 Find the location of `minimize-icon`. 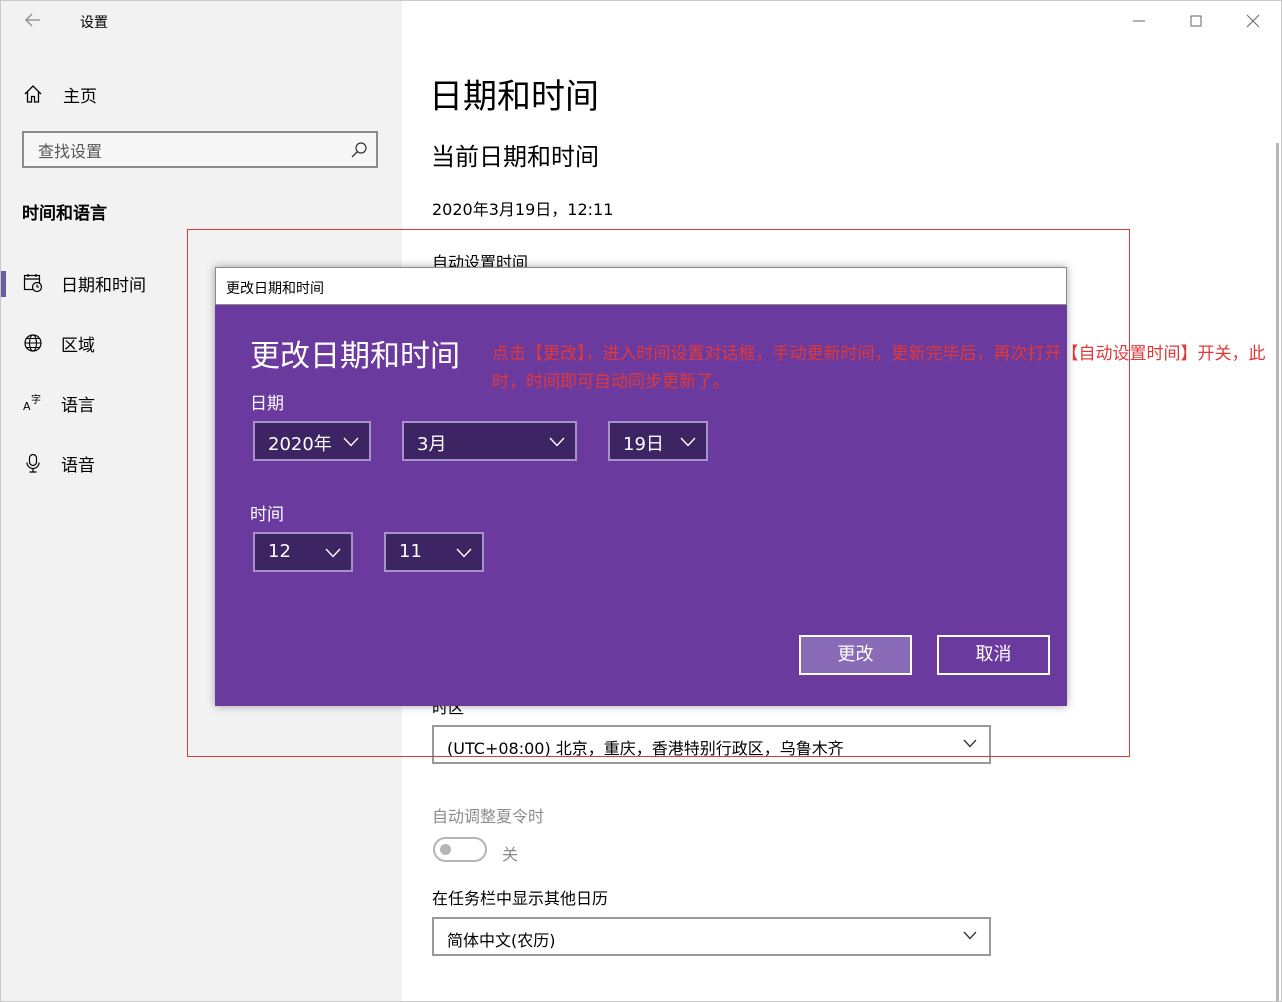

minimize-icon is located at coordinates (1139, 21).